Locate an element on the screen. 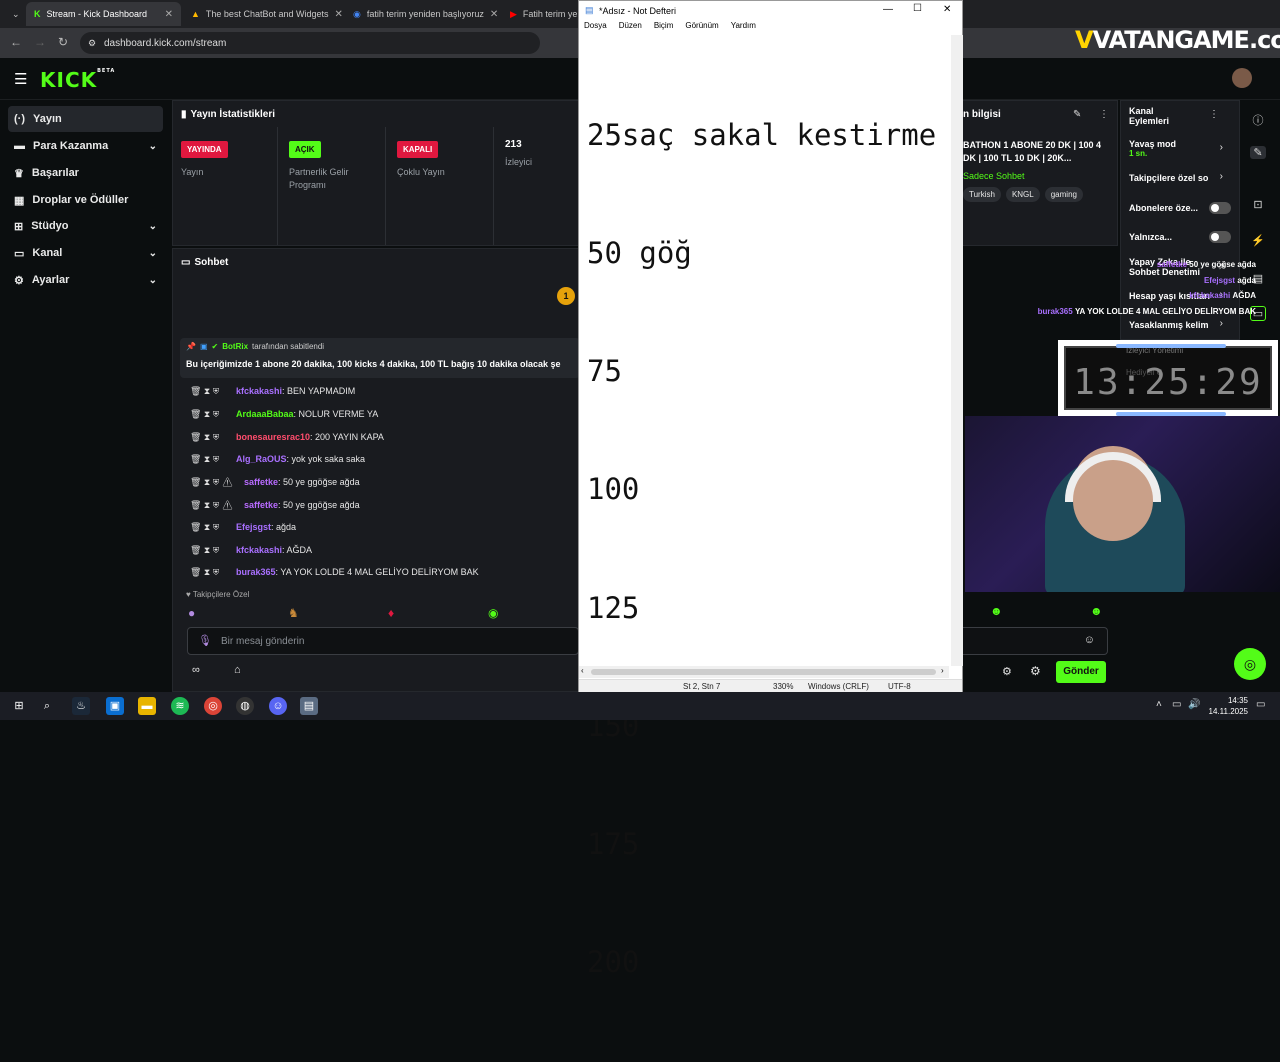  sidebar-item-basarilar: ♛ Başarılar is located at coordinates (85, 173).